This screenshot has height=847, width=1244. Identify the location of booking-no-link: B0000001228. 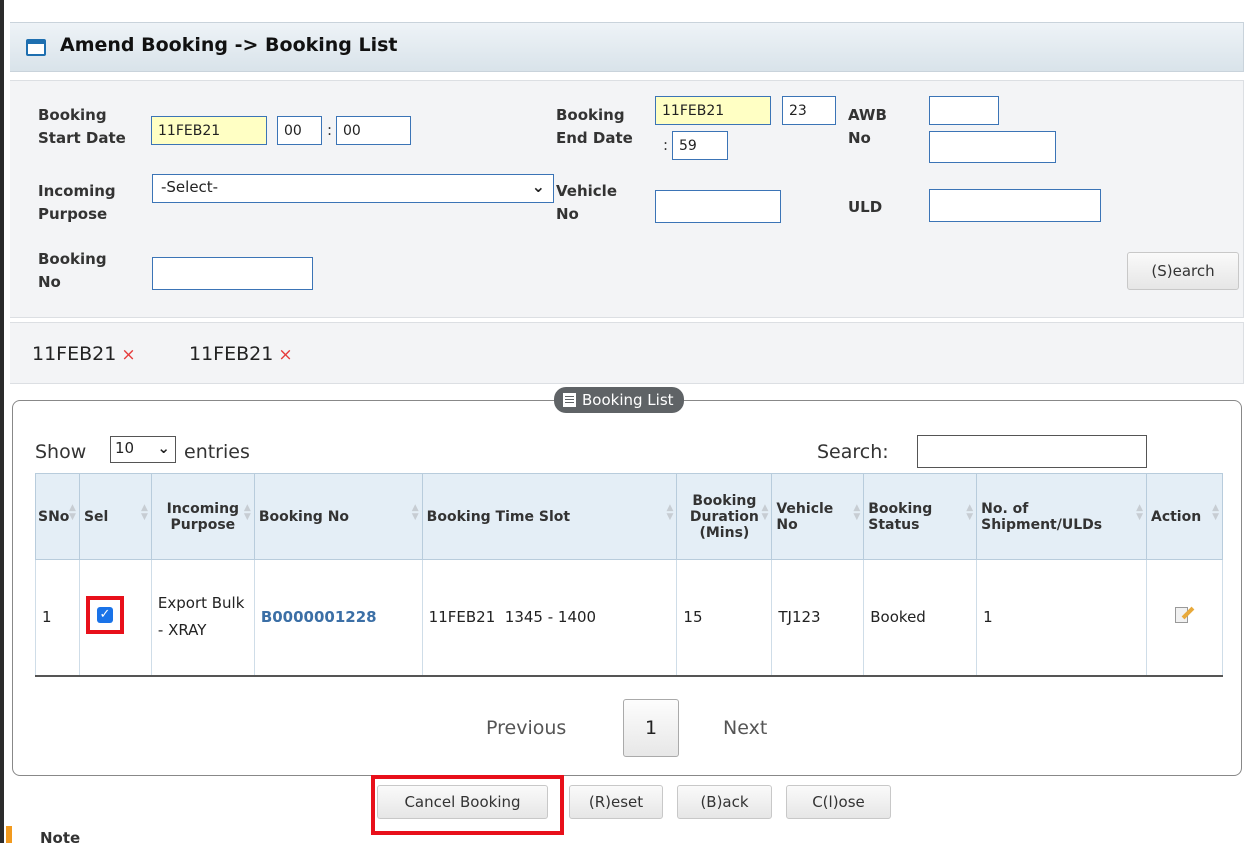
(319, 617).